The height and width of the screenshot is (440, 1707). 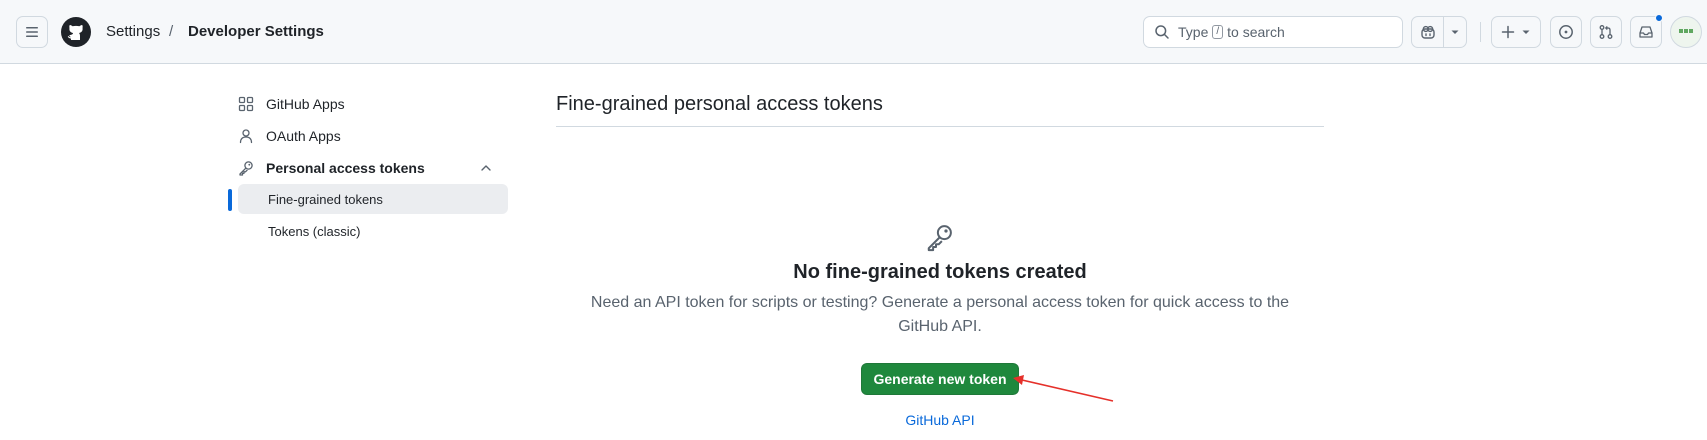 What do you see at coordinates (940, 126) in the screenshot?
I see `title-divider` at bounding box center [940, 126].